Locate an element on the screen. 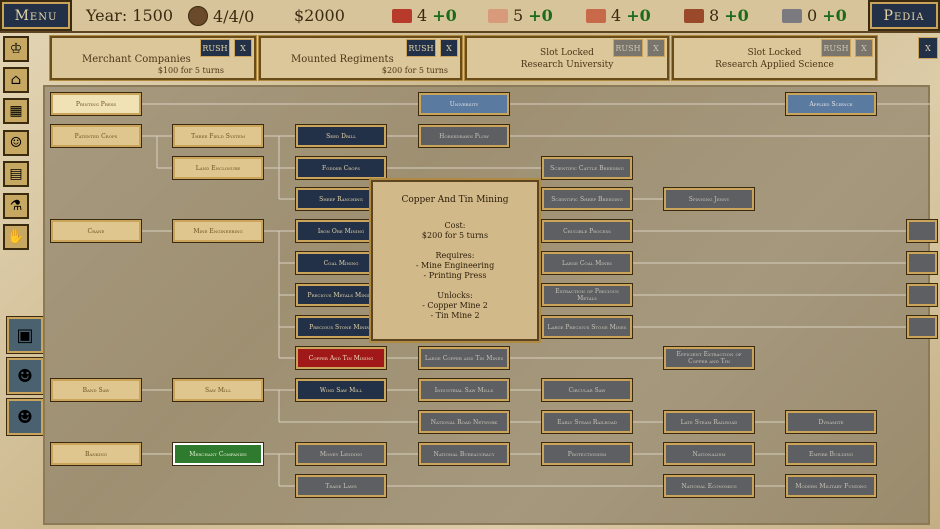 This screenshot has height=529, width=940. cloth-icon is located at coordinates (498, 15).